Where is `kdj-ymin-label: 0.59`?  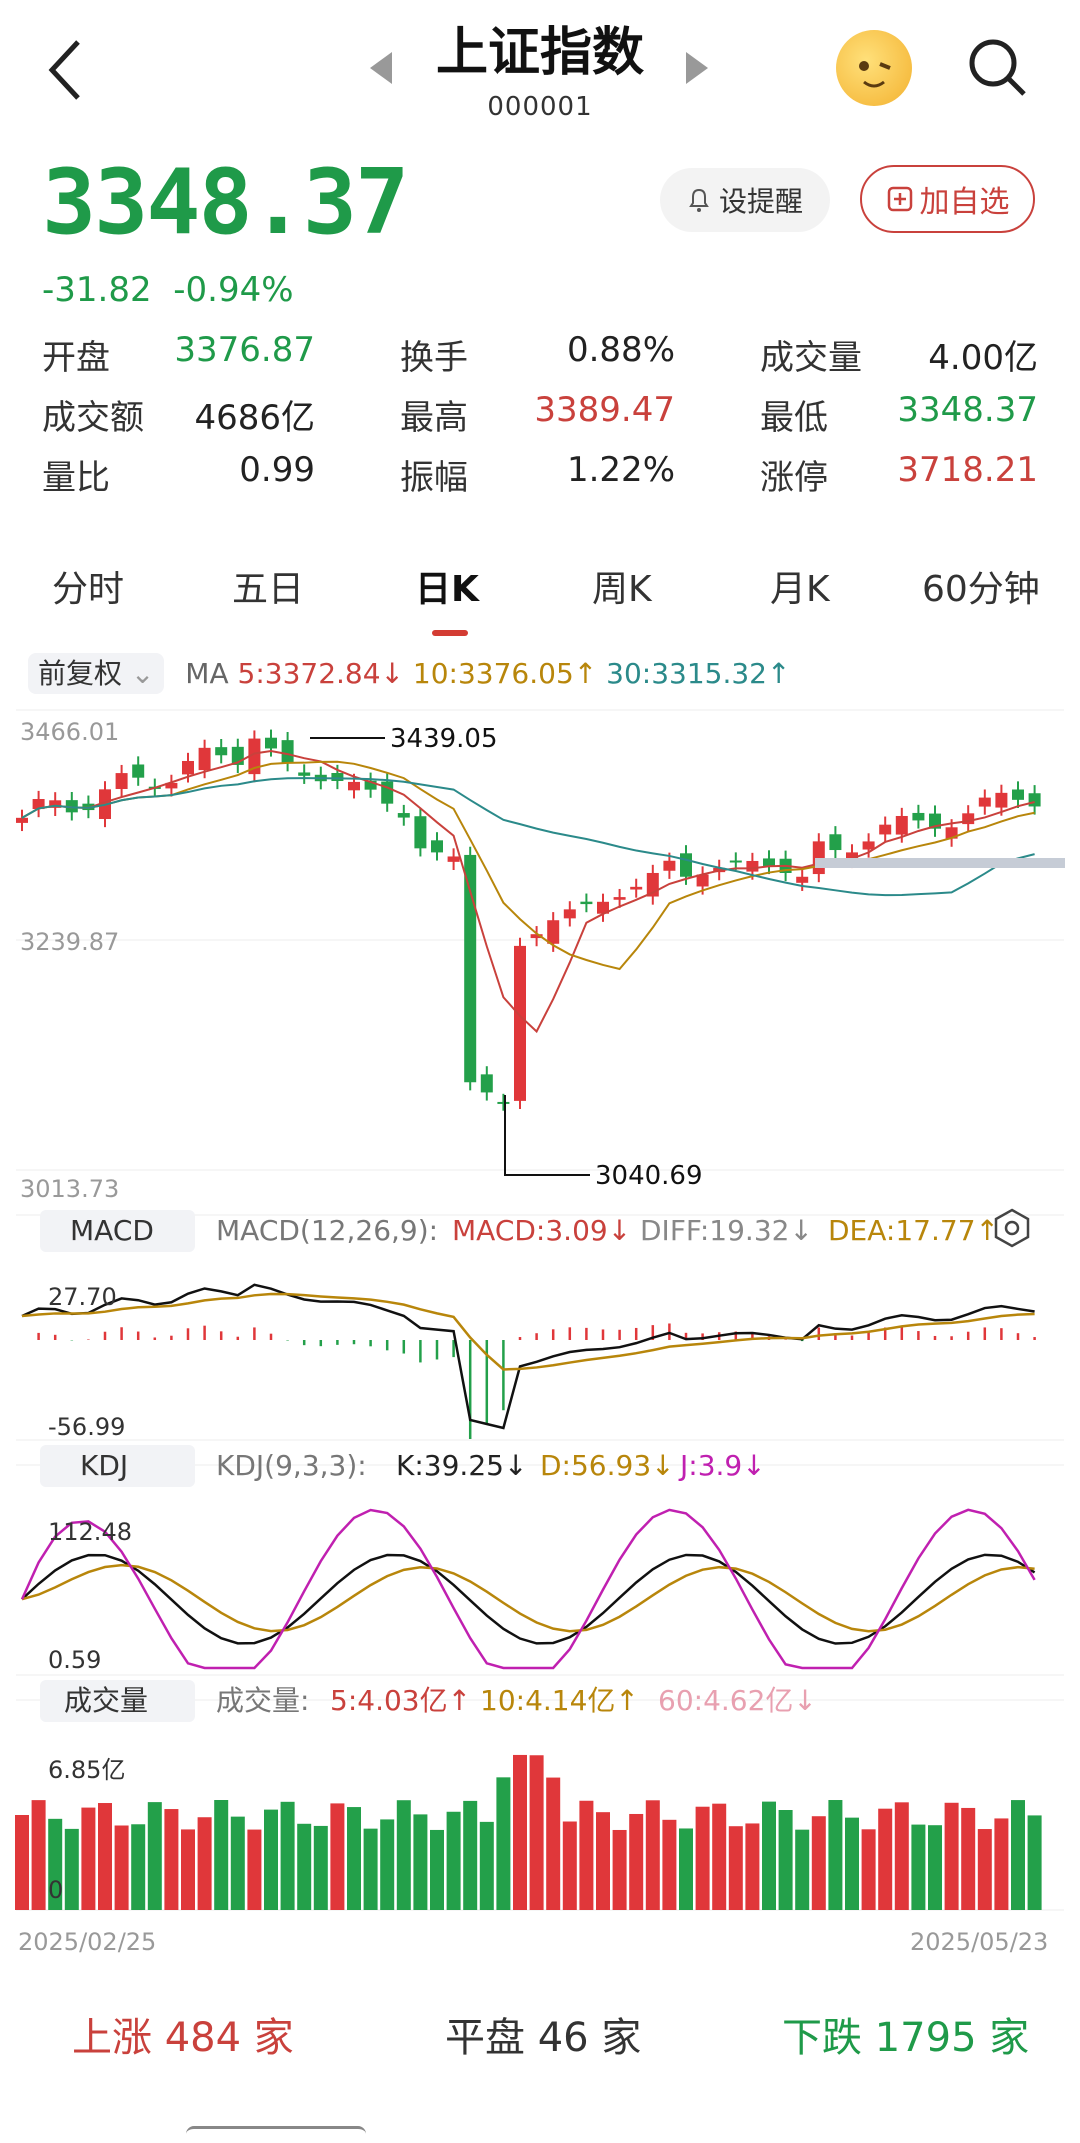 kdj-ymin-label: 0.59 is located at coordinates (74, 1660).